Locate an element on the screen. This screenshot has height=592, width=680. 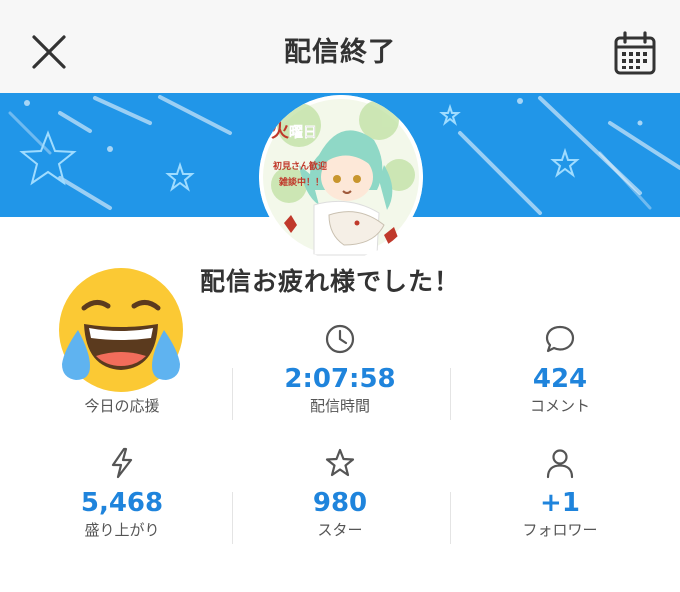
thanks-message: 配信お疲れ様でした！ is located at coordinates (330, 281).